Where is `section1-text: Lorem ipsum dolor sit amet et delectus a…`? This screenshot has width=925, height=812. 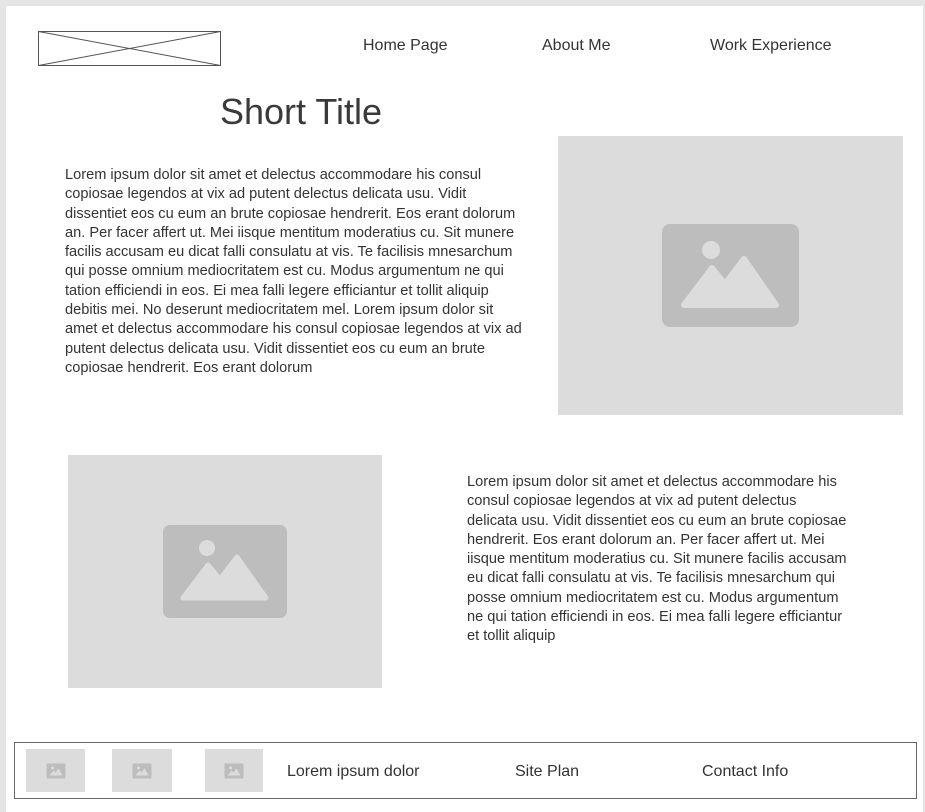
section1-text: Lorem ipsum dolor sit amet et delectus a… is located at coordinates (293, 271).